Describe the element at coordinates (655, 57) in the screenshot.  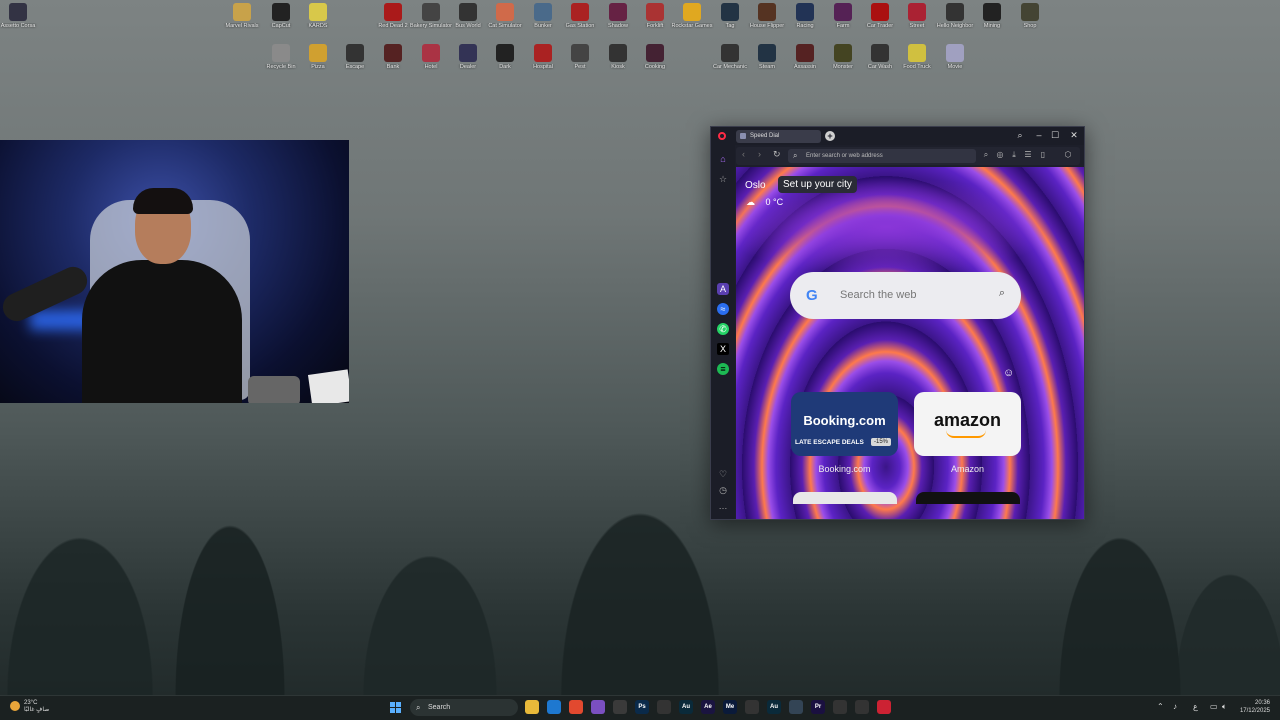
I see `desktop-icon: Cooking` at that location.